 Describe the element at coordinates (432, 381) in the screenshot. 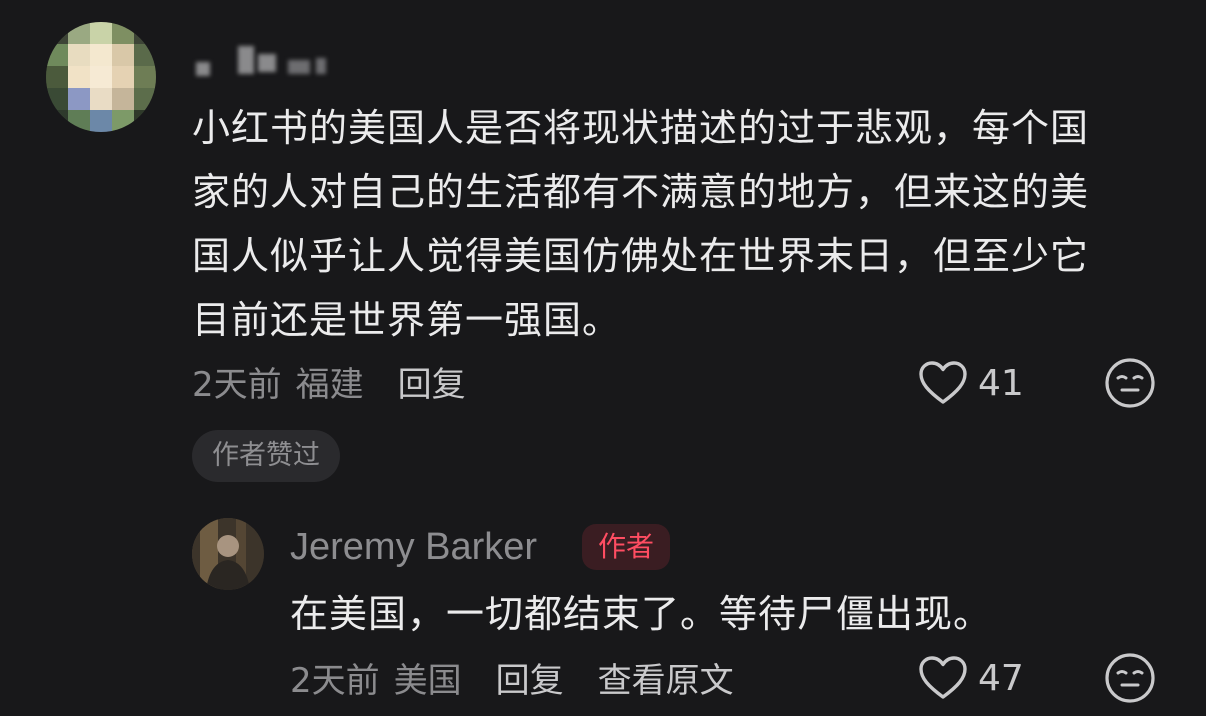

I see `comment-reply-button: 回复` at that location.